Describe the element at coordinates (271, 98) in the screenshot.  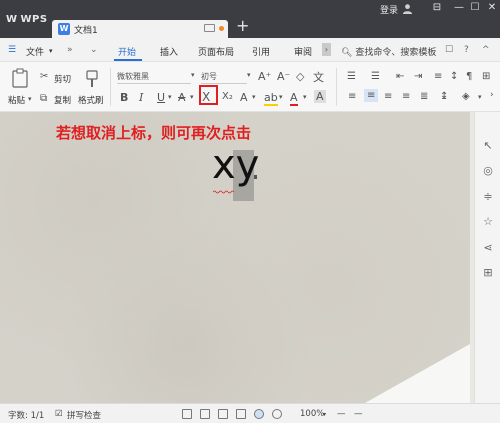
I see `highlight-icon: ab` at that location.